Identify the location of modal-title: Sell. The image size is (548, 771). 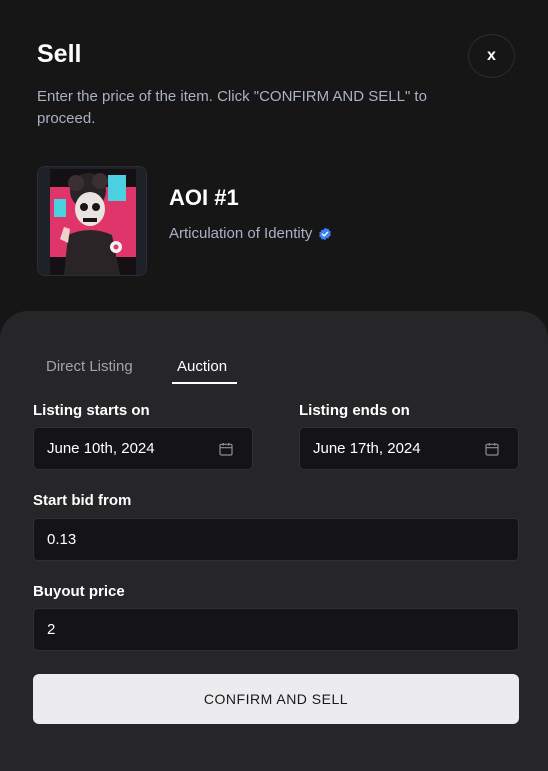
(59, 54).